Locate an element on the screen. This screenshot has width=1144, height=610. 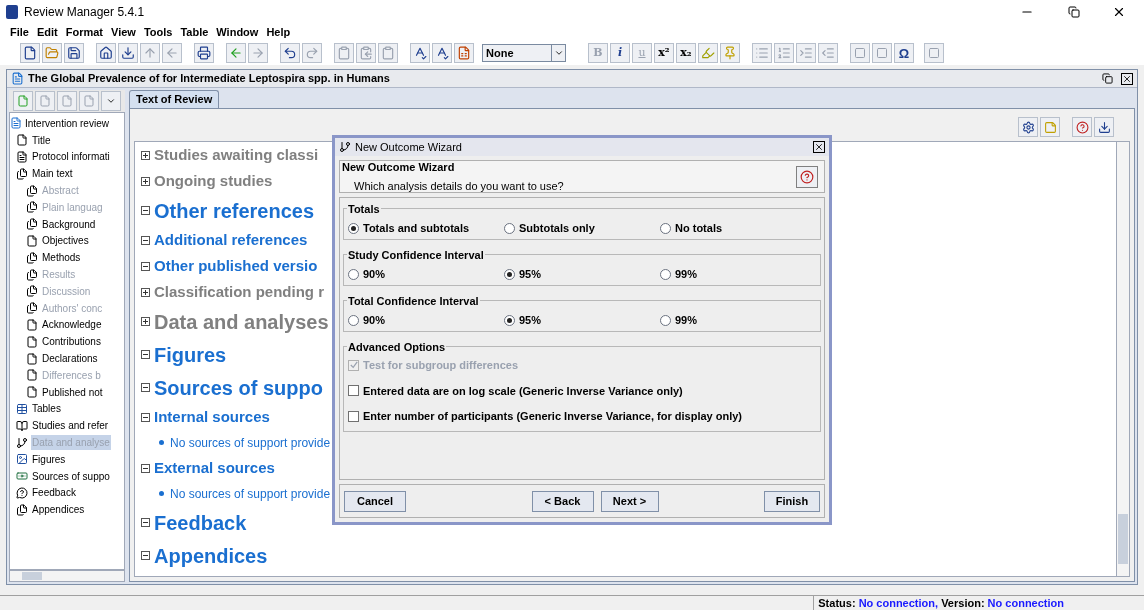
new-file-icon is located at coordinates (30, 53).